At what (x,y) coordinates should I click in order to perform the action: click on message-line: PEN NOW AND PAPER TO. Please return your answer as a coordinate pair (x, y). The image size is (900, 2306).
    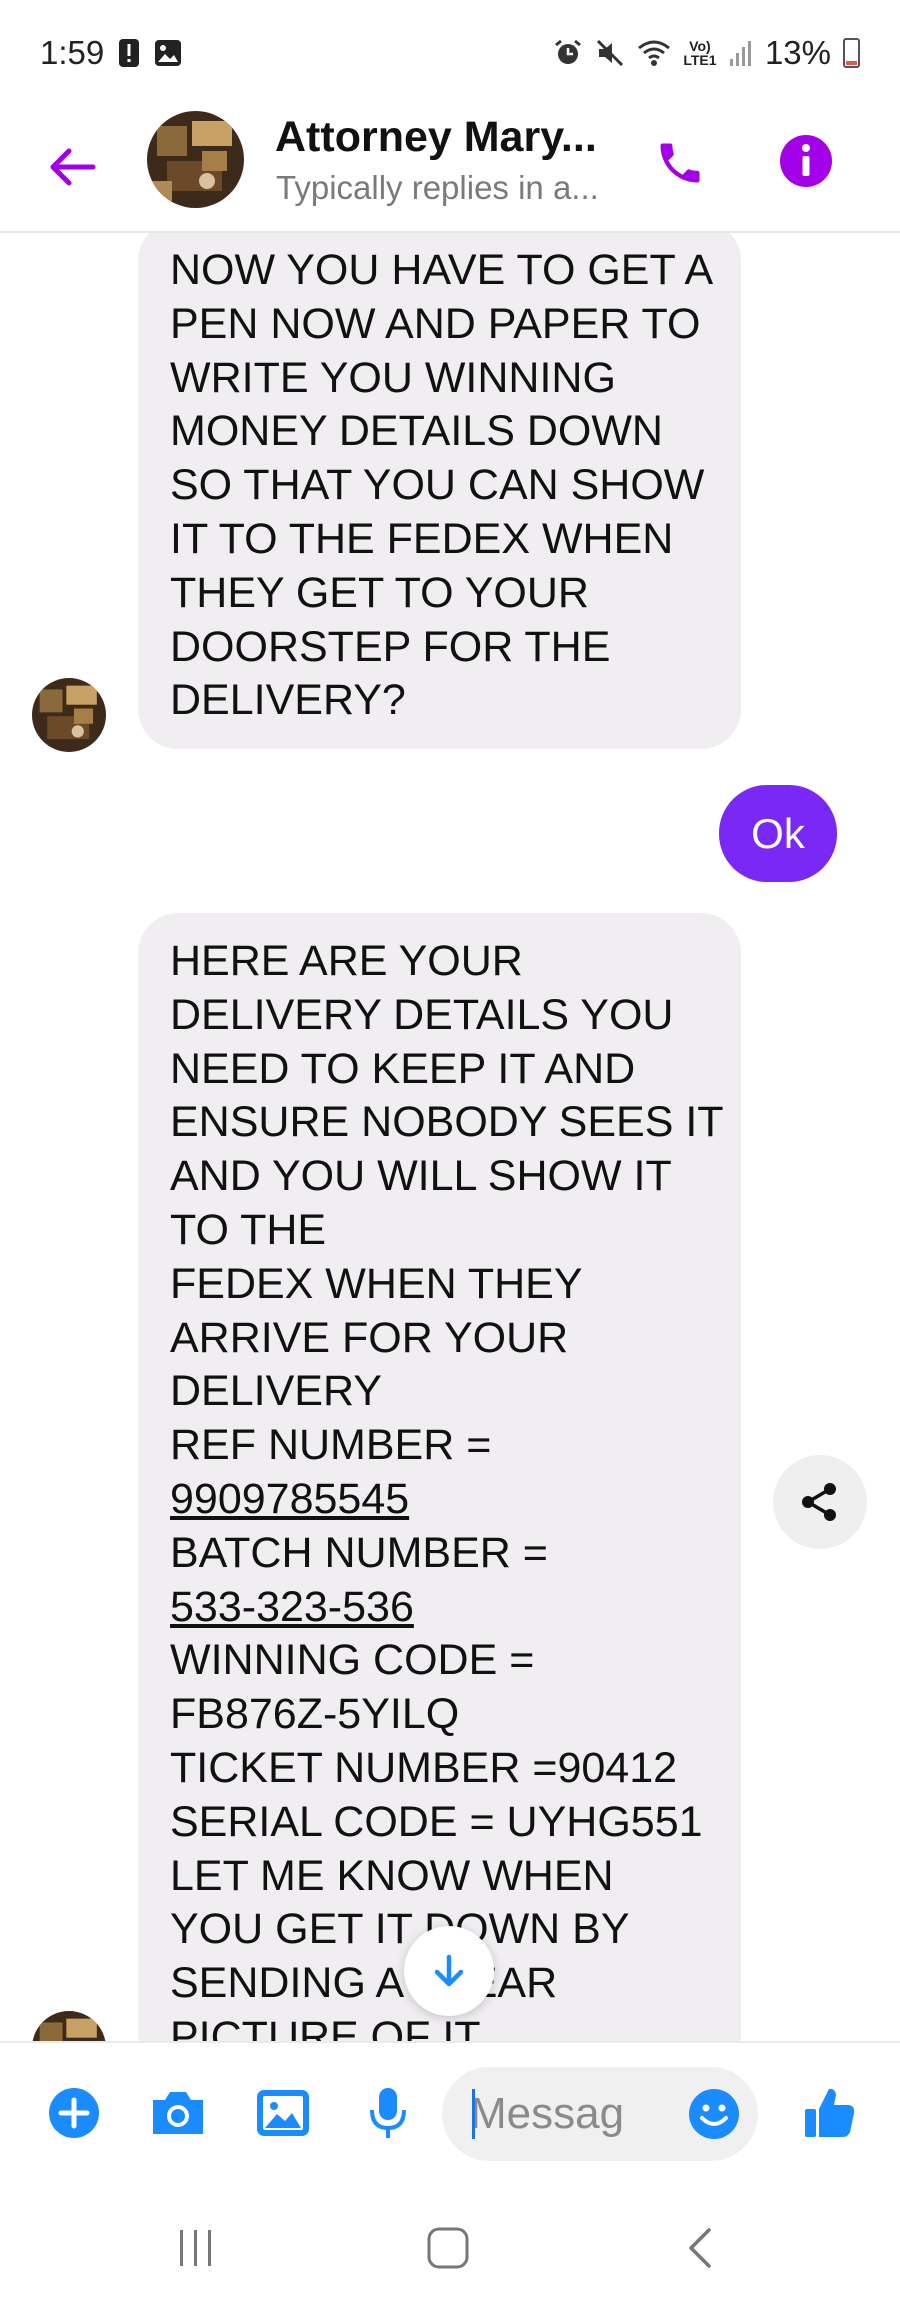
    Looking at the image, I should click on (435, 323).